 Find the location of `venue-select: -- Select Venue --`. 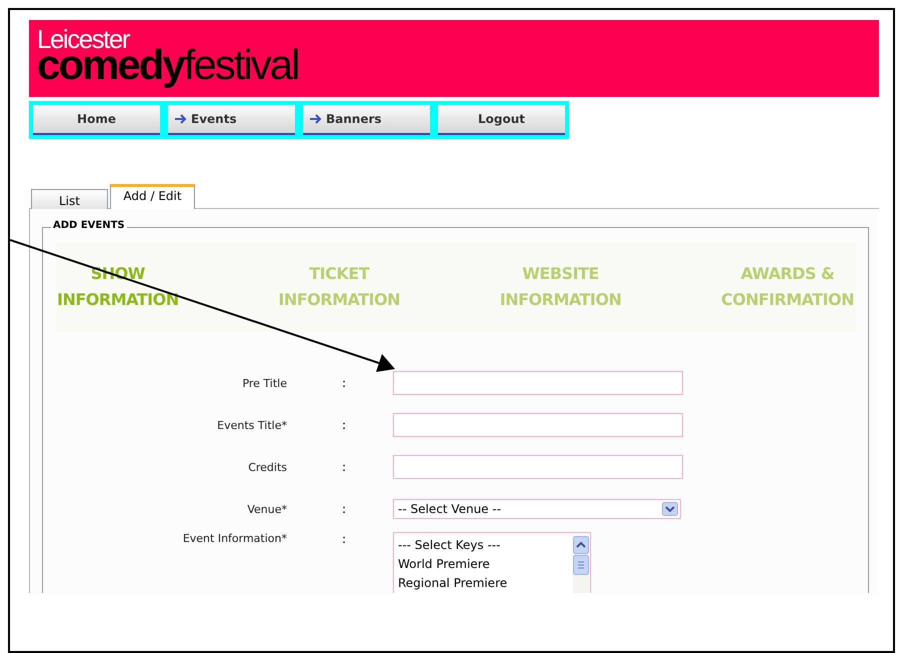

venue-select: -- Select Venue -- is located at coordinates (537, 509).